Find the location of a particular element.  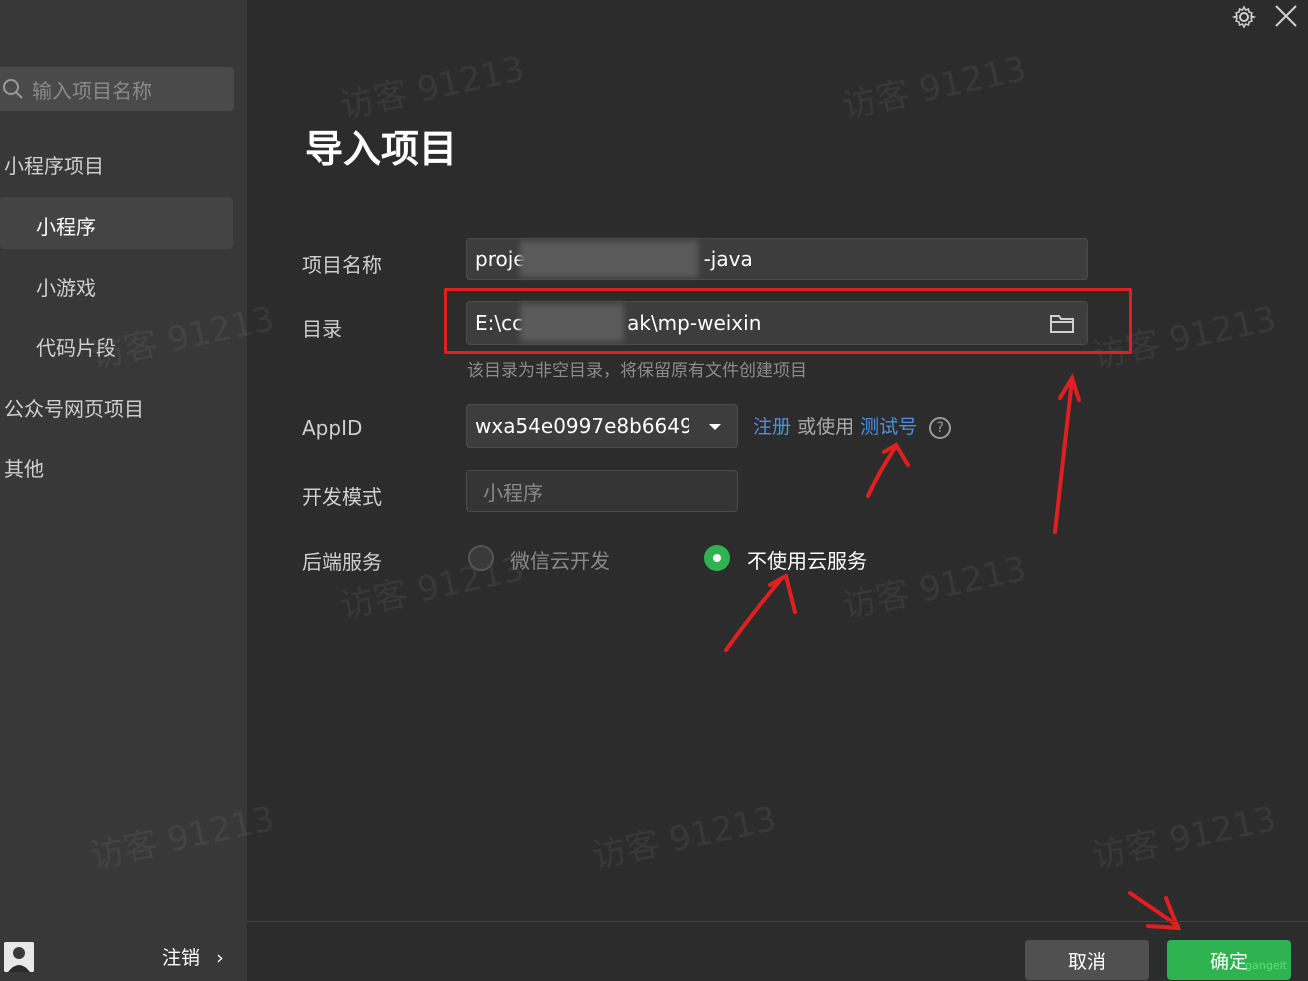

close-icon is located at coordinates (1286, 16).